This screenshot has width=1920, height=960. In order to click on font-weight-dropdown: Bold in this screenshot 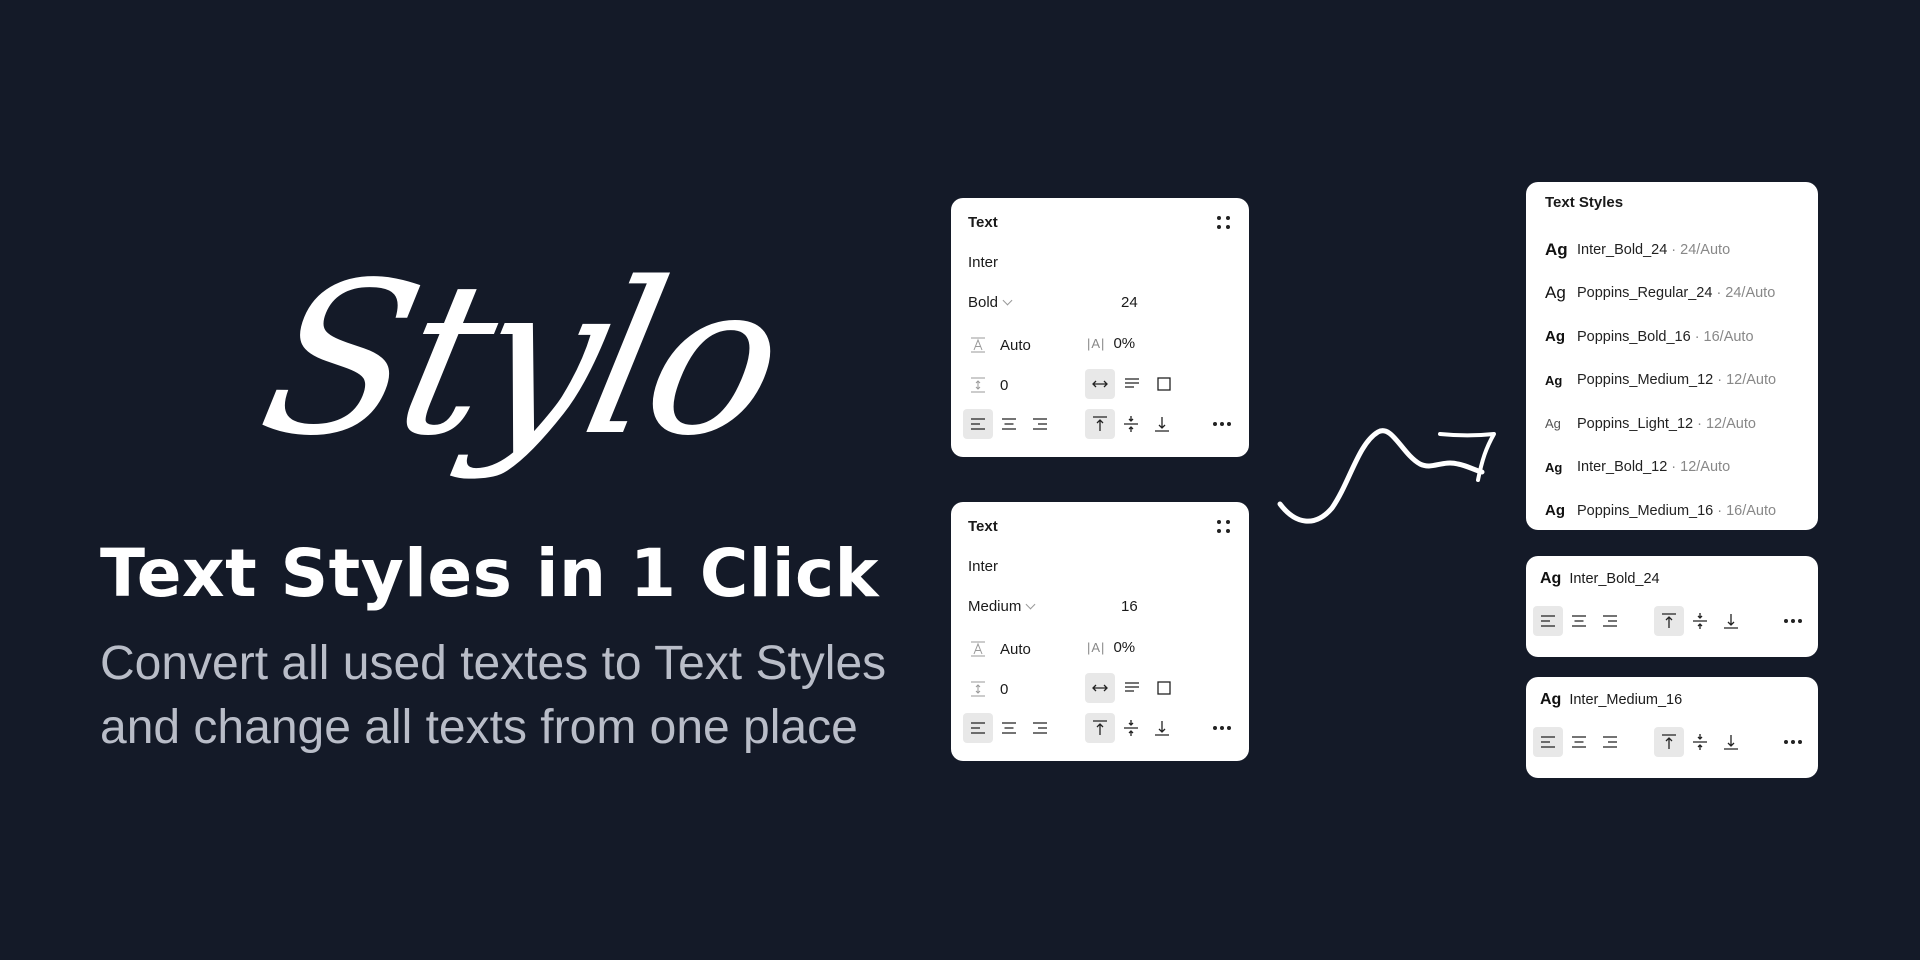, I will do `click(990, 302)`.